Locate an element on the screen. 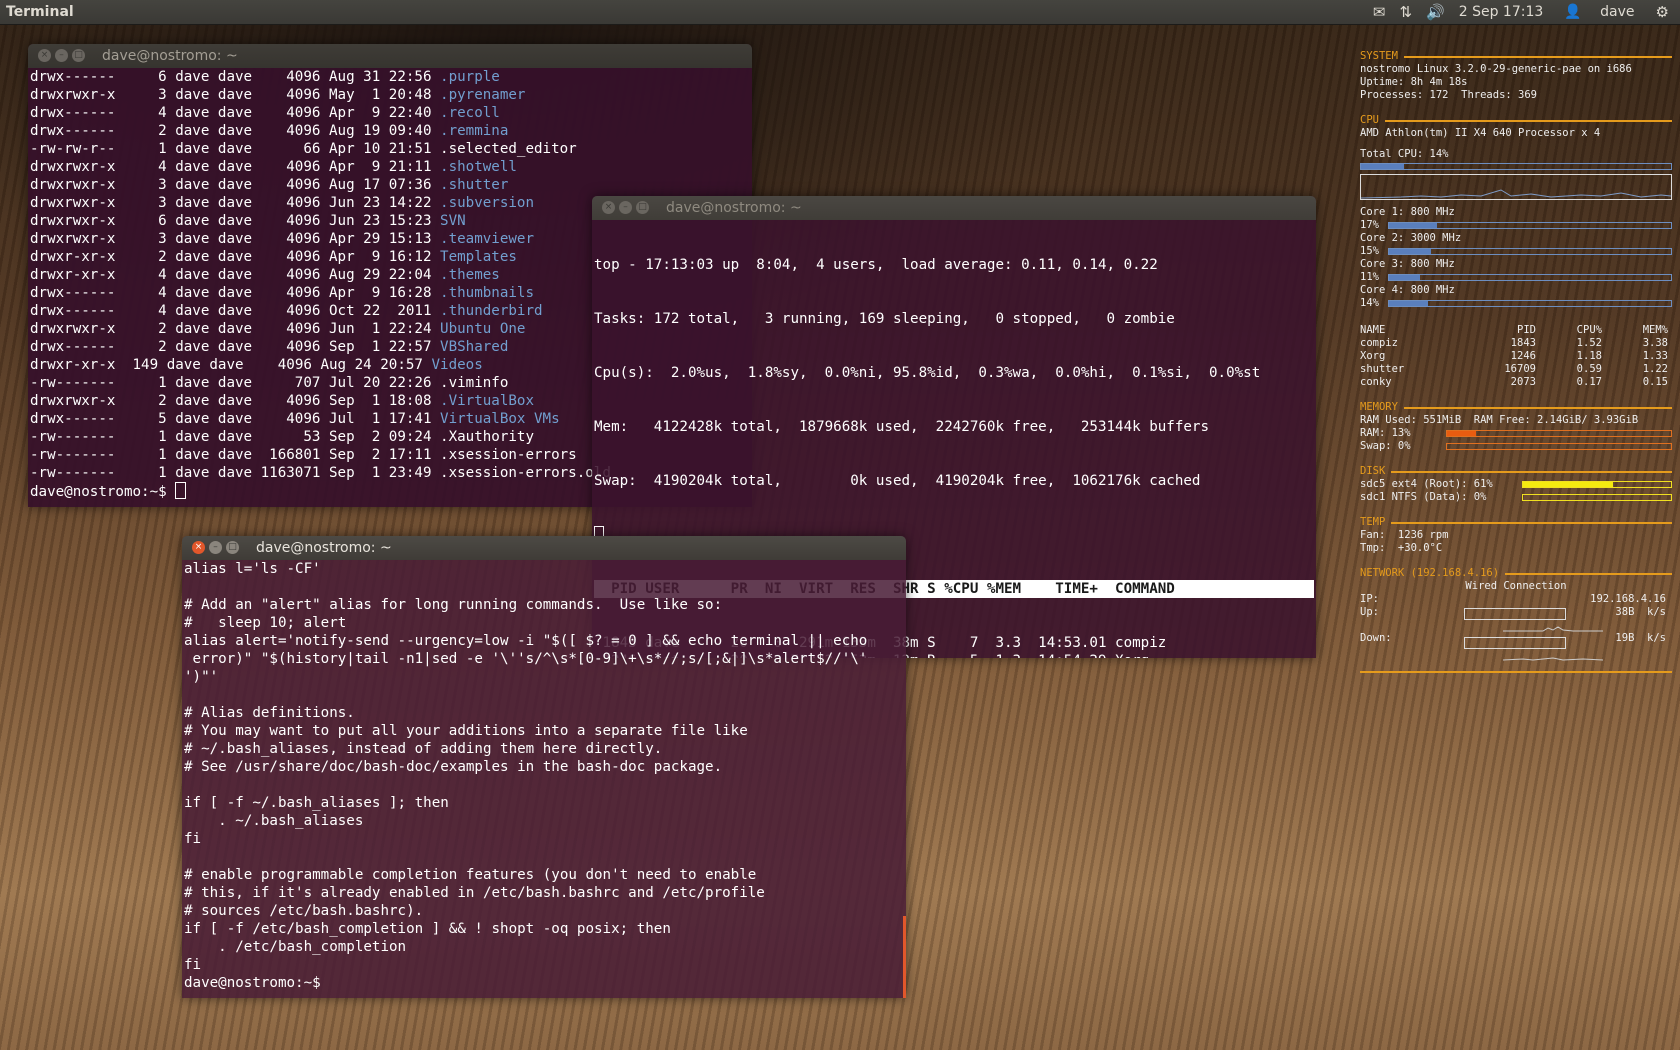 The image size is (1680, 1050). network-icon: ⇅ is located at coordinates (1405, 12).